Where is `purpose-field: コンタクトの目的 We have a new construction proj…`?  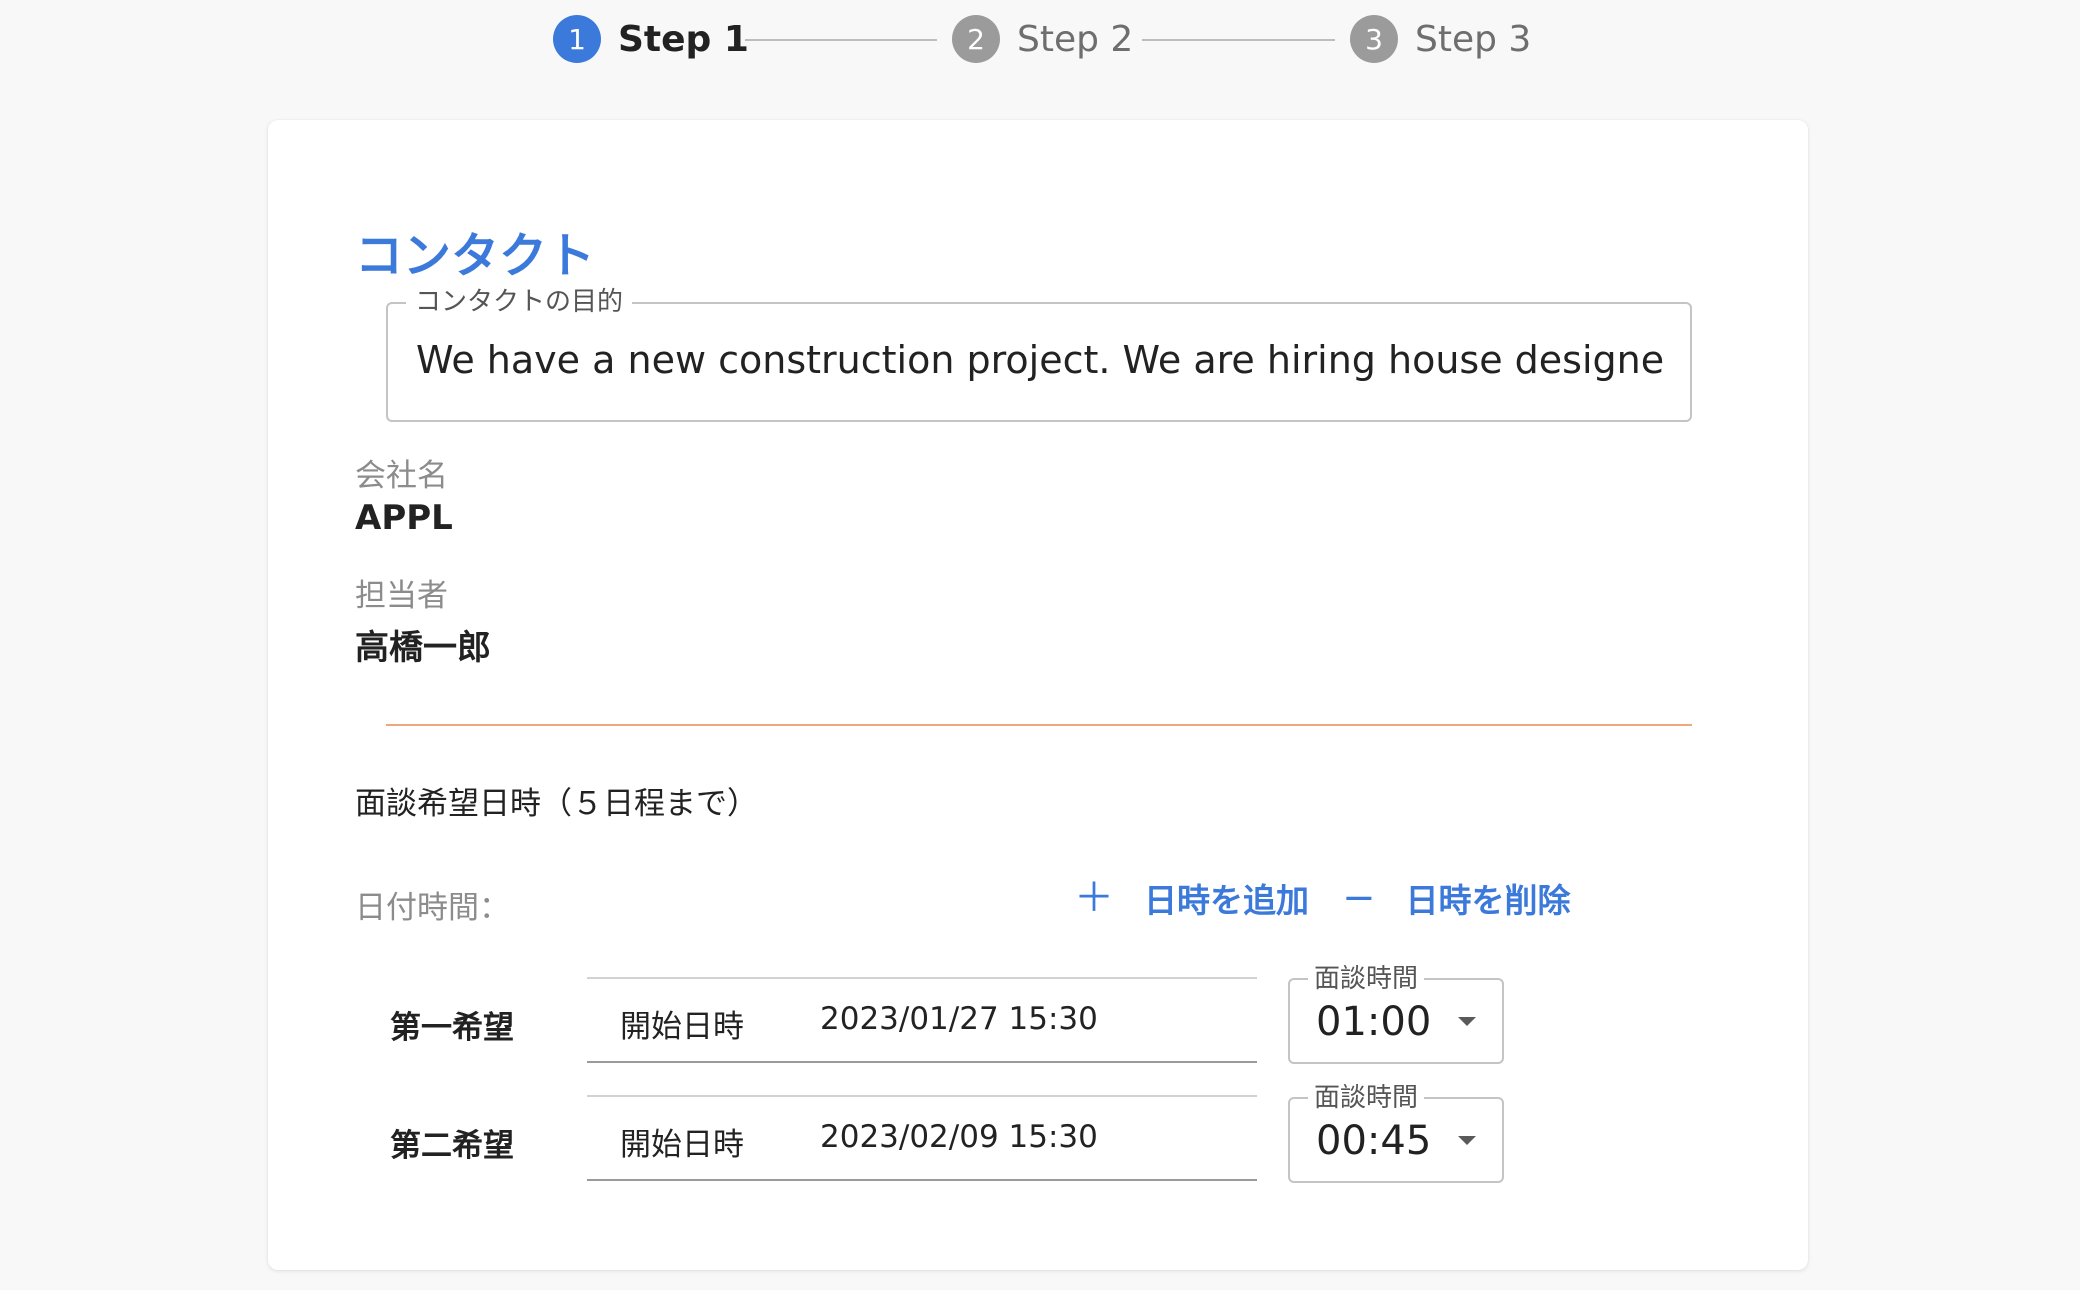 purpose-field: コンタクトの目的 We have a new construction proj… is located at coordinates (1039, 354).